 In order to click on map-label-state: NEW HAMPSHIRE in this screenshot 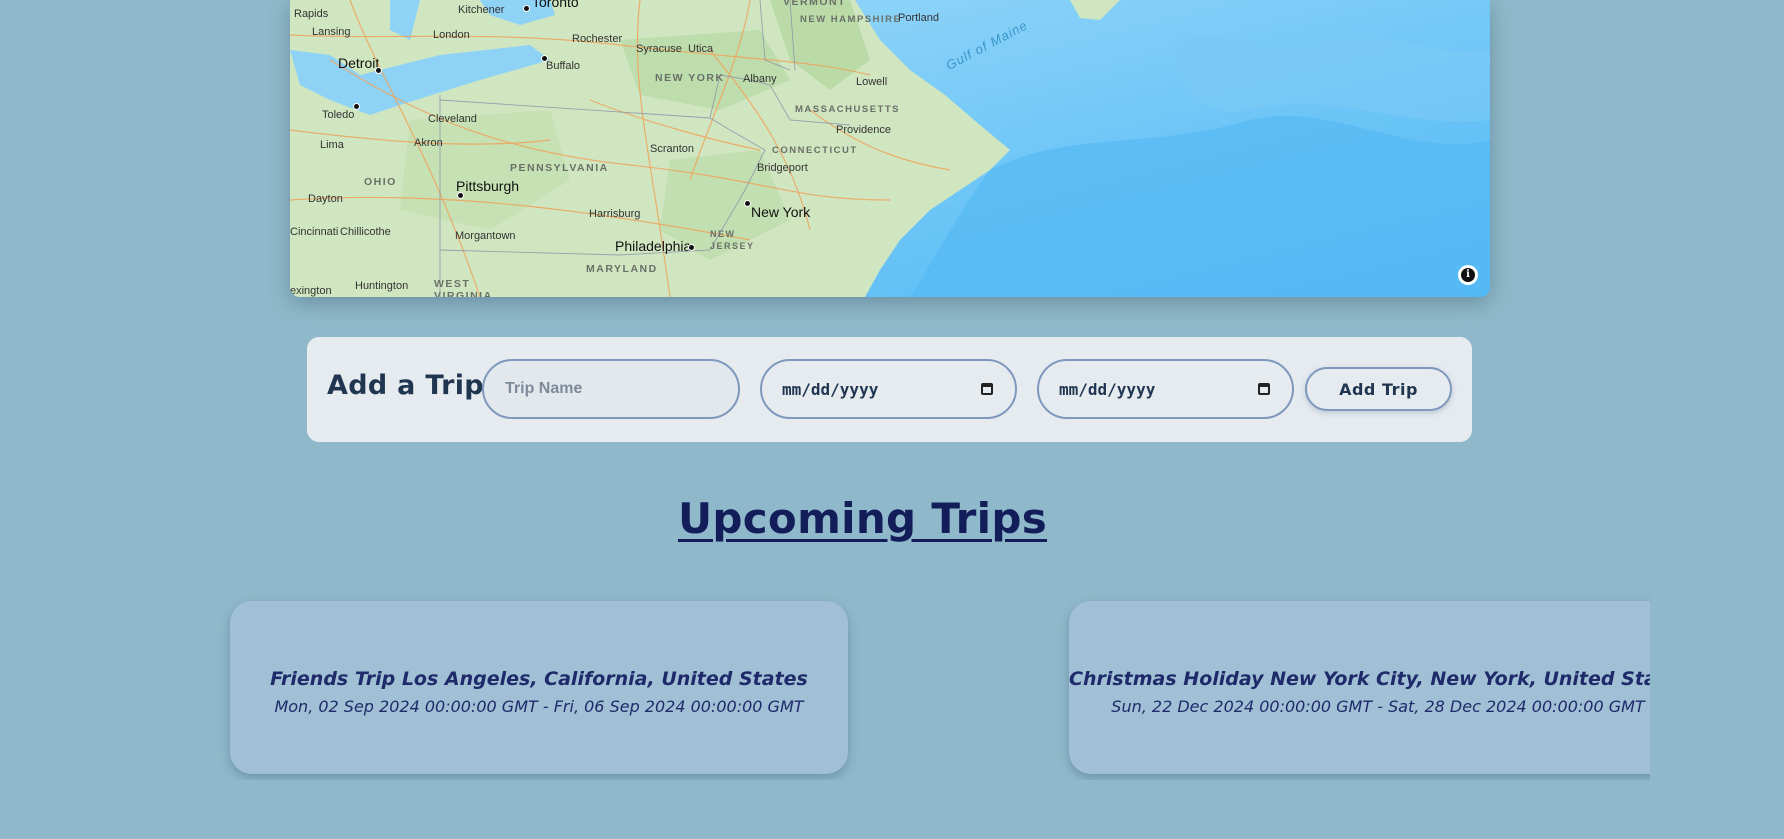, I will do `click(851, 19)`.